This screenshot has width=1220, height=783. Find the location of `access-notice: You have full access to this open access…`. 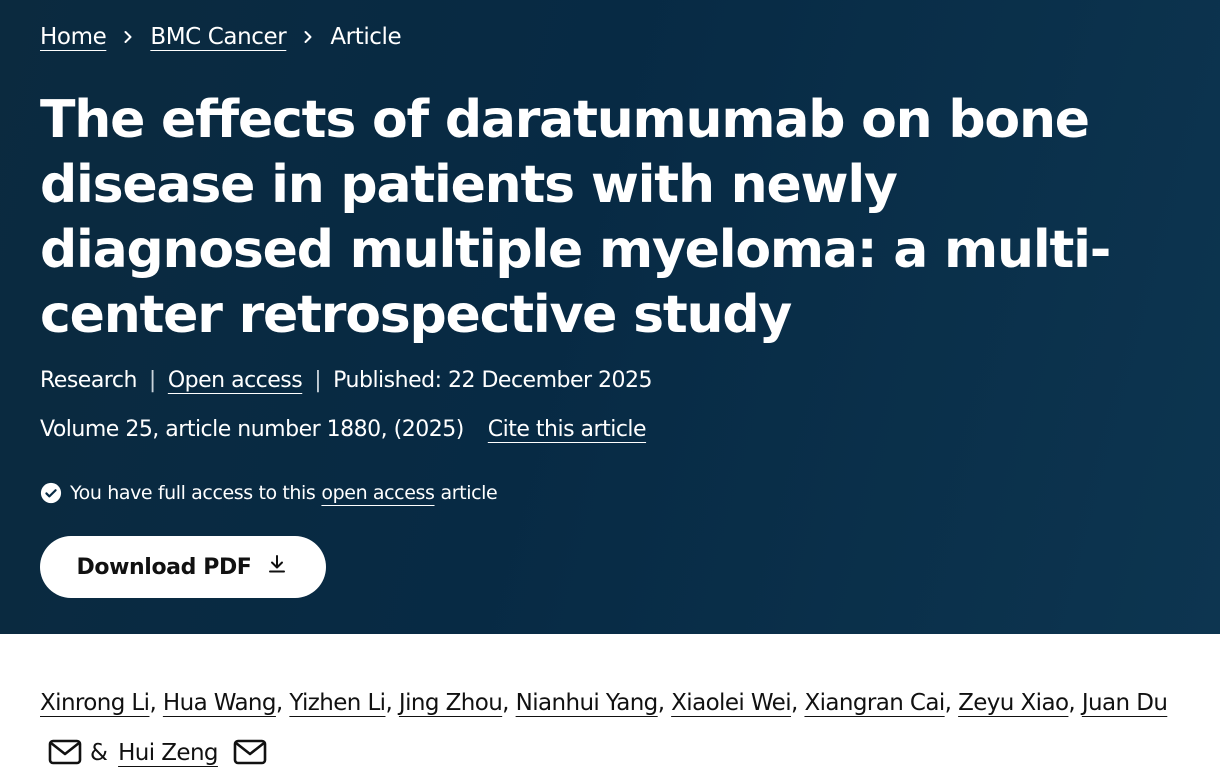

access-notice: You have full access to this open access… is located at coordinates (269, 493).